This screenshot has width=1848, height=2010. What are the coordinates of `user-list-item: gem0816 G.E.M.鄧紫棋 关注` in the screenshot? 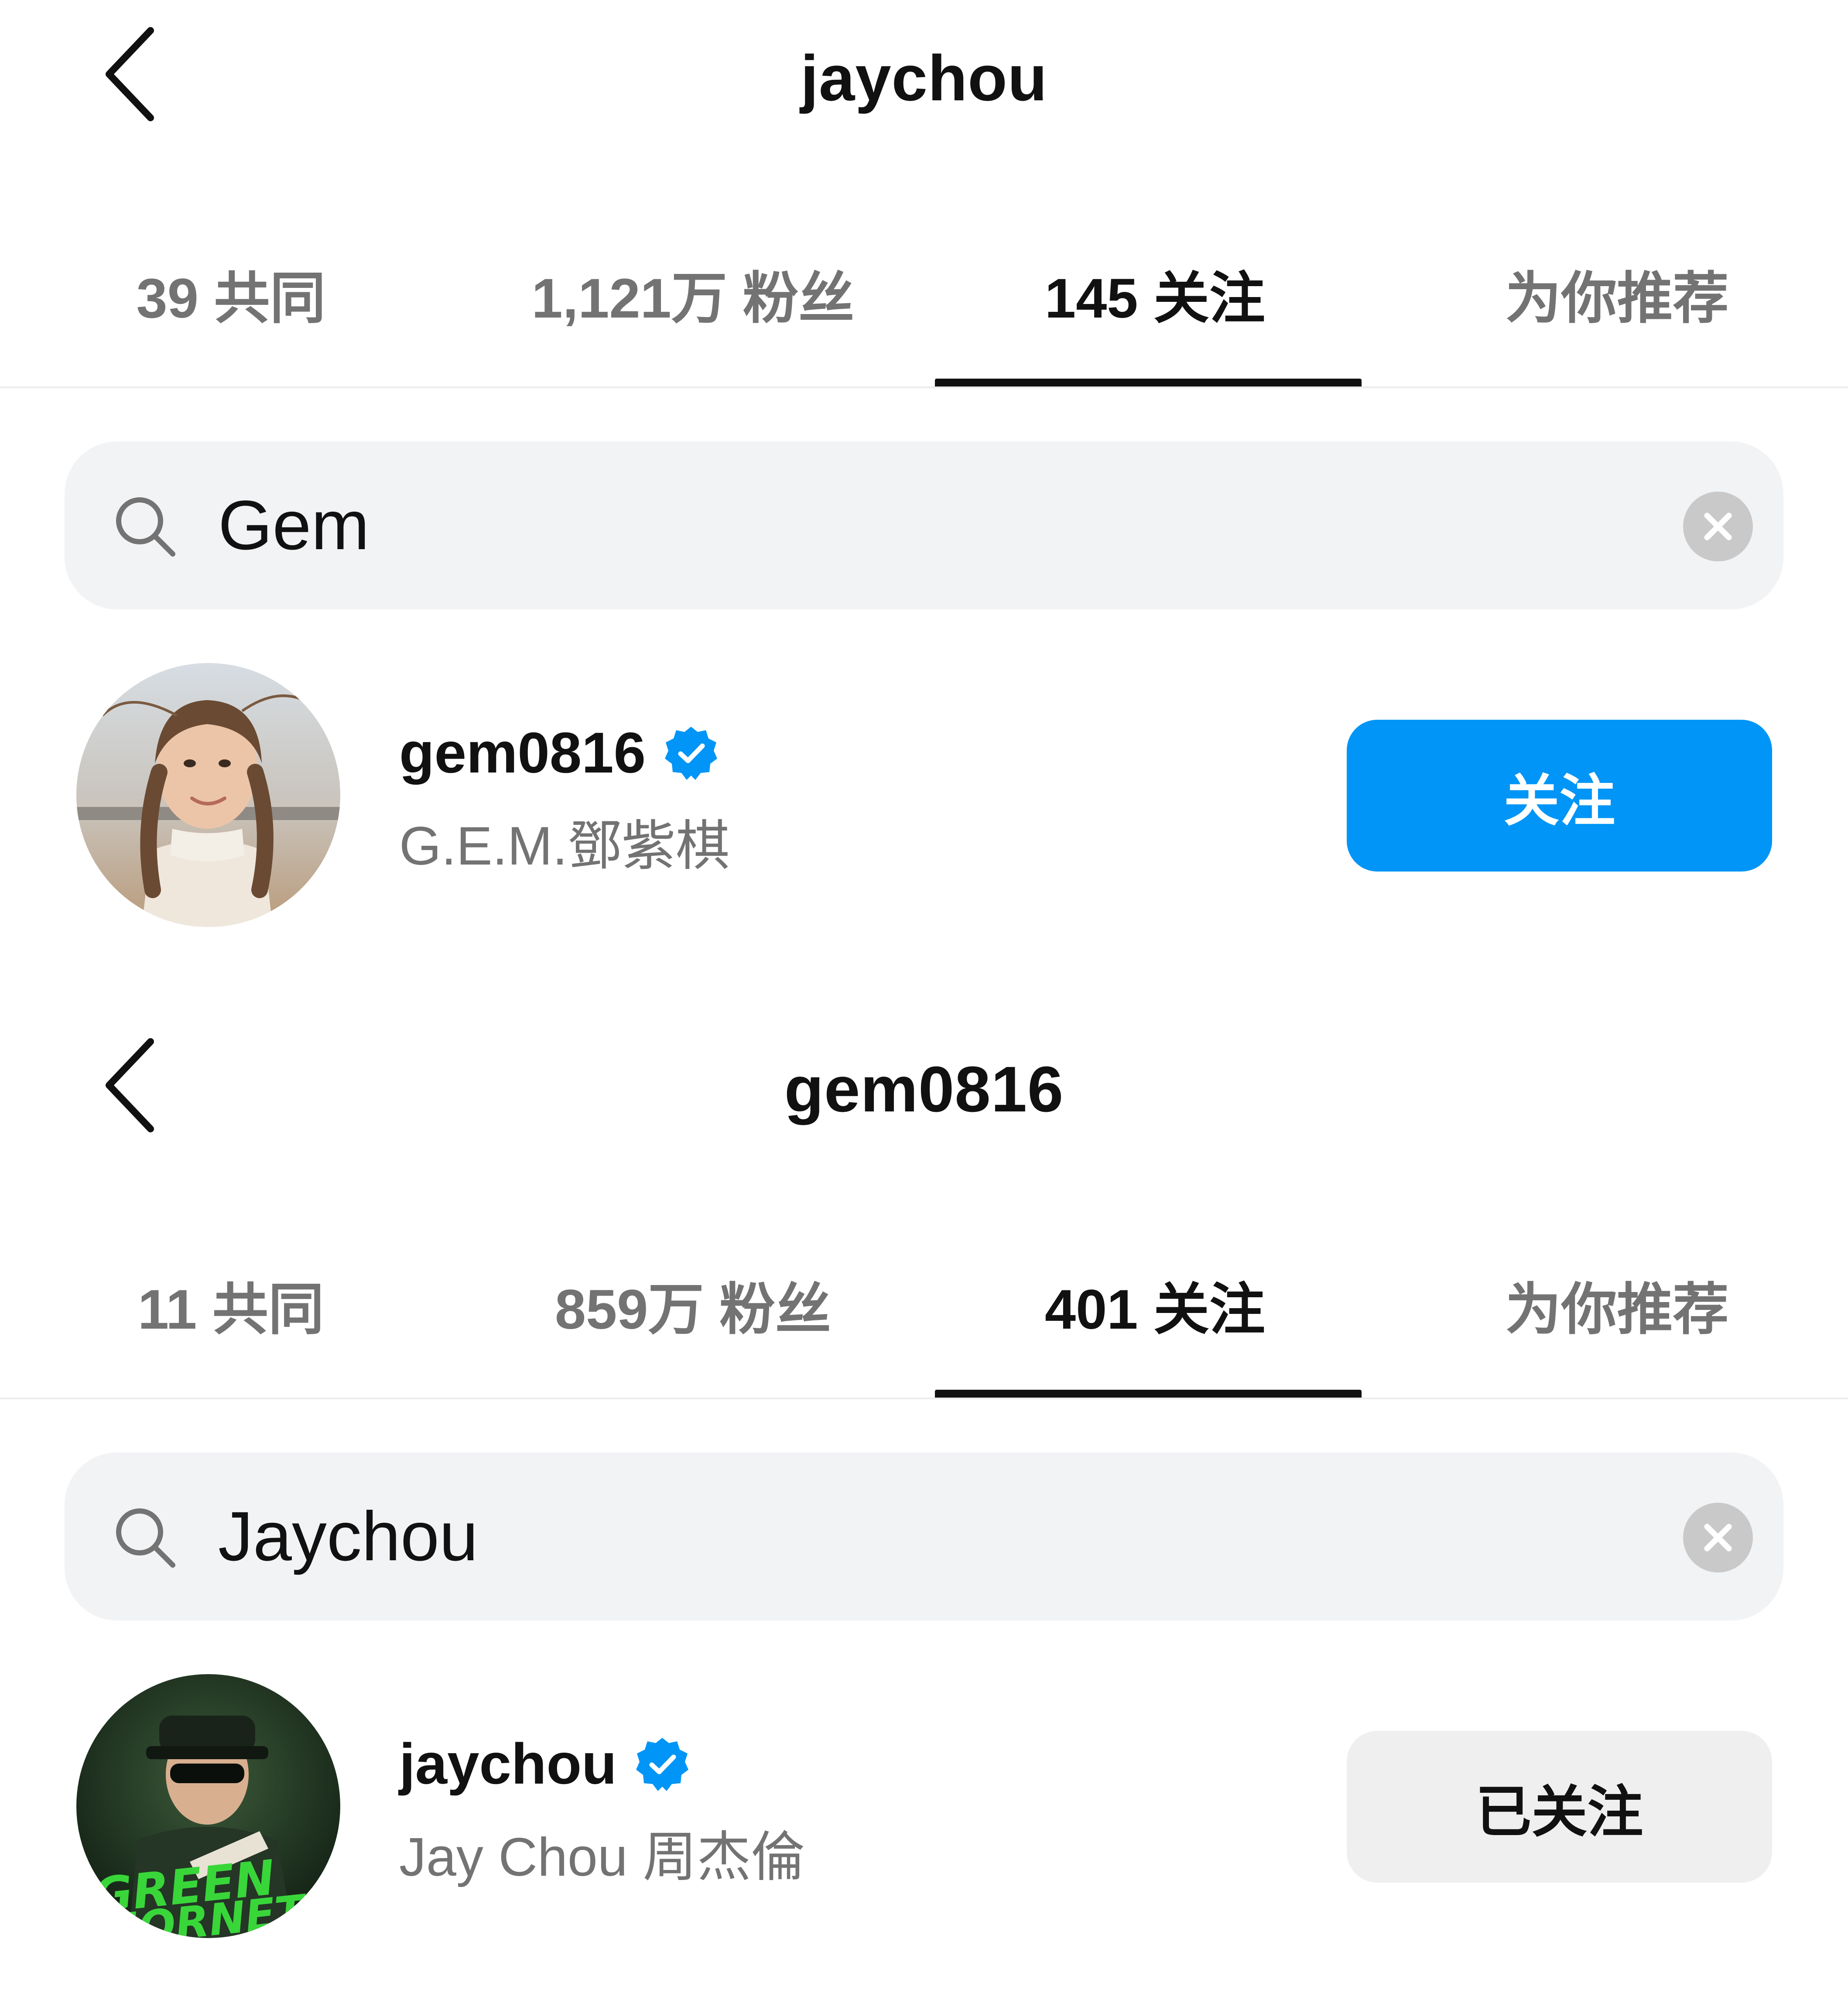 It's located at (924, 792).